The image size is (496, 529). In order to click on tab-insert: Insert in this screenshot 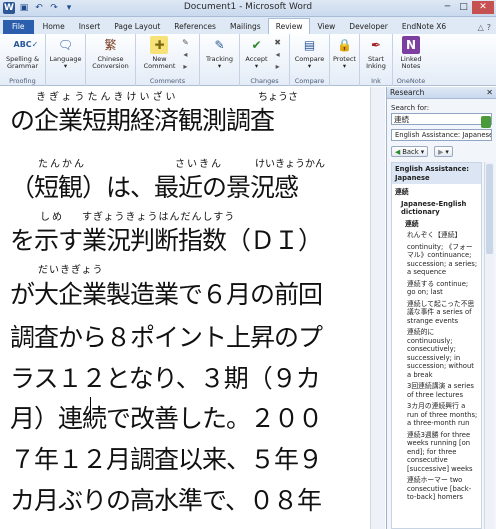, I will do `click(90, 27)`.